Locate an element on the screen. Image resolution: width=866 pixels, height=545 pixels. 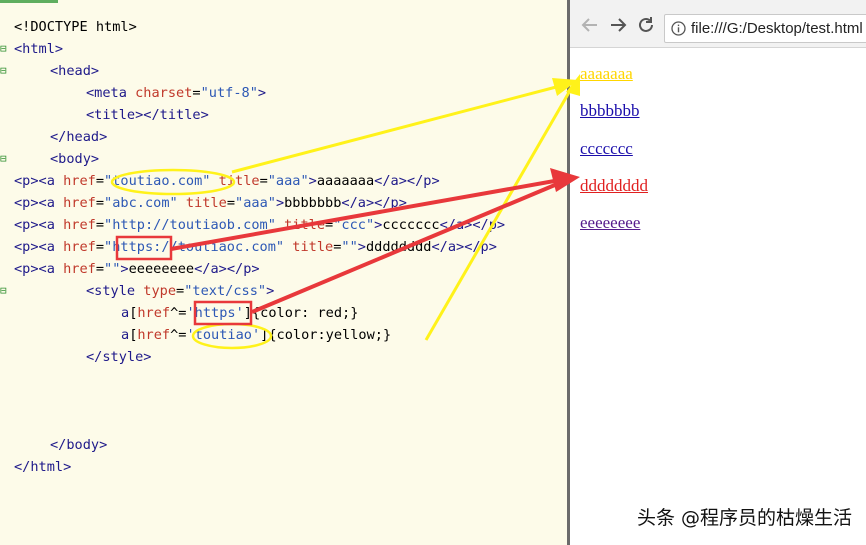
code-token: <style is located at coordinates (115, 291).